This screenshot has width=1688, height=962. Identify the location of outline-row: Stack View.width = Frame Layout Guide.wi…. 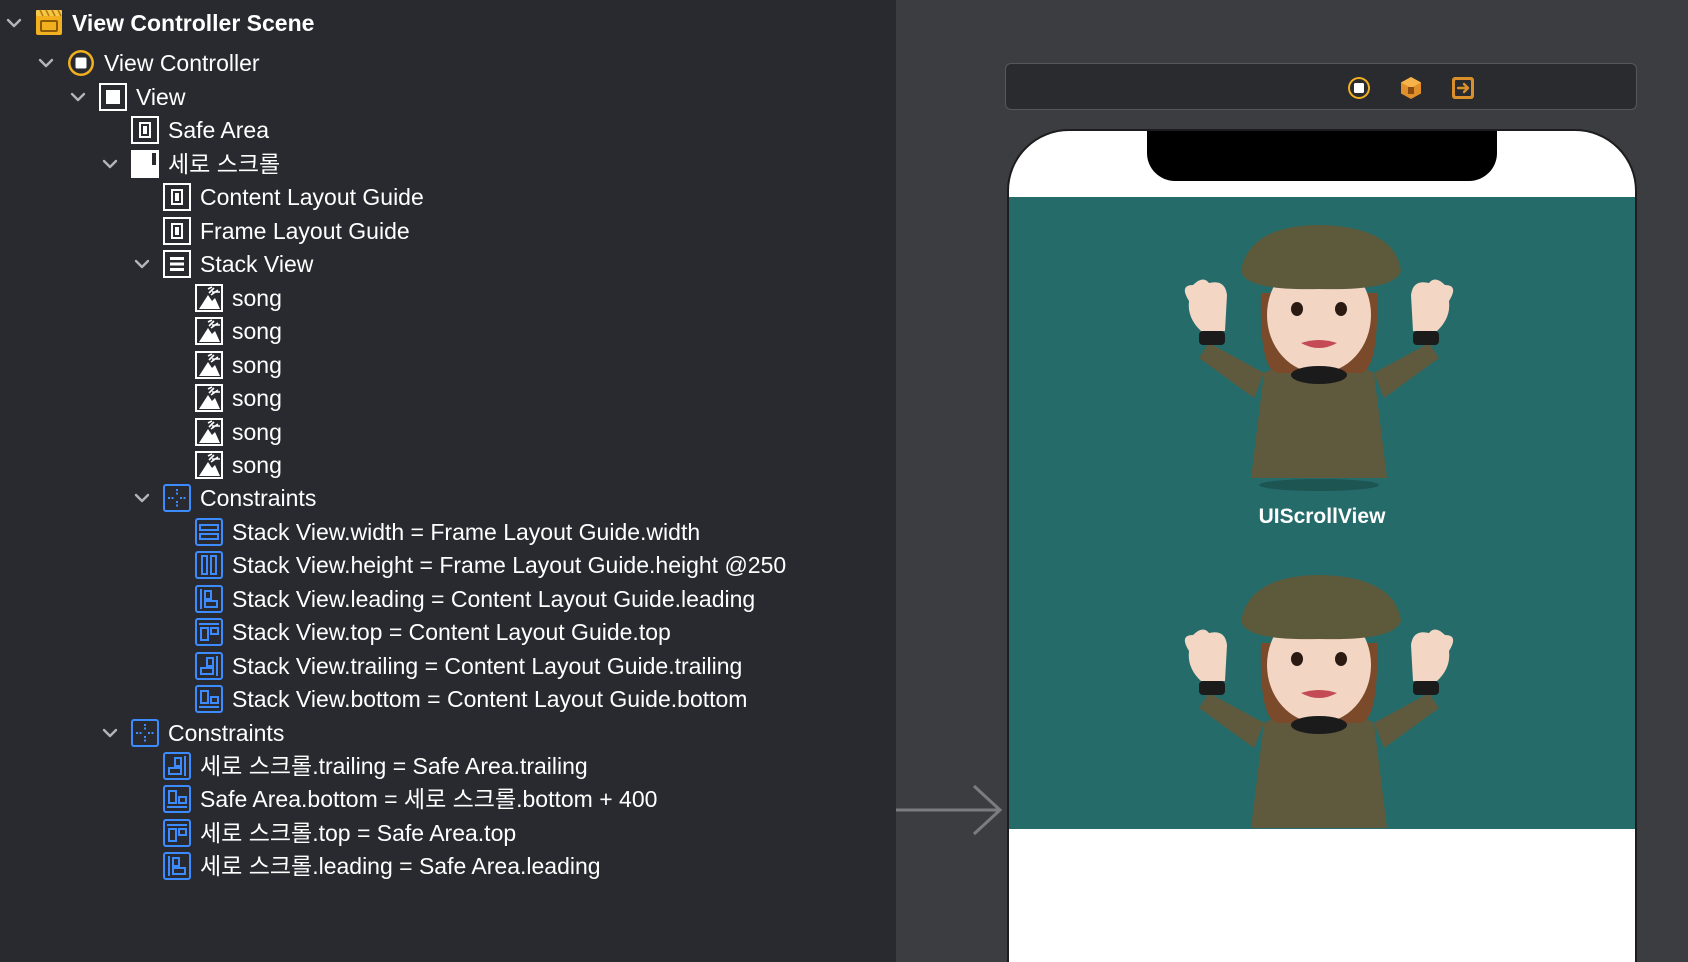
(448, 532).